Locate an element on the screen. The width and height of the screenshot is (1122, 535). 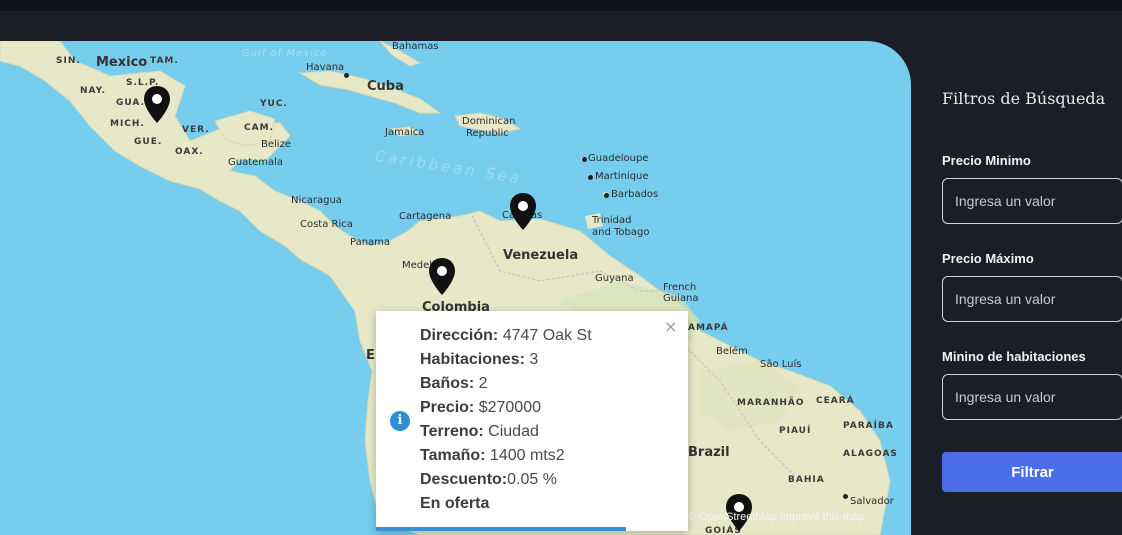
min-rooms-label: Minino de habitaciones is located at coordinates (1014, 356).